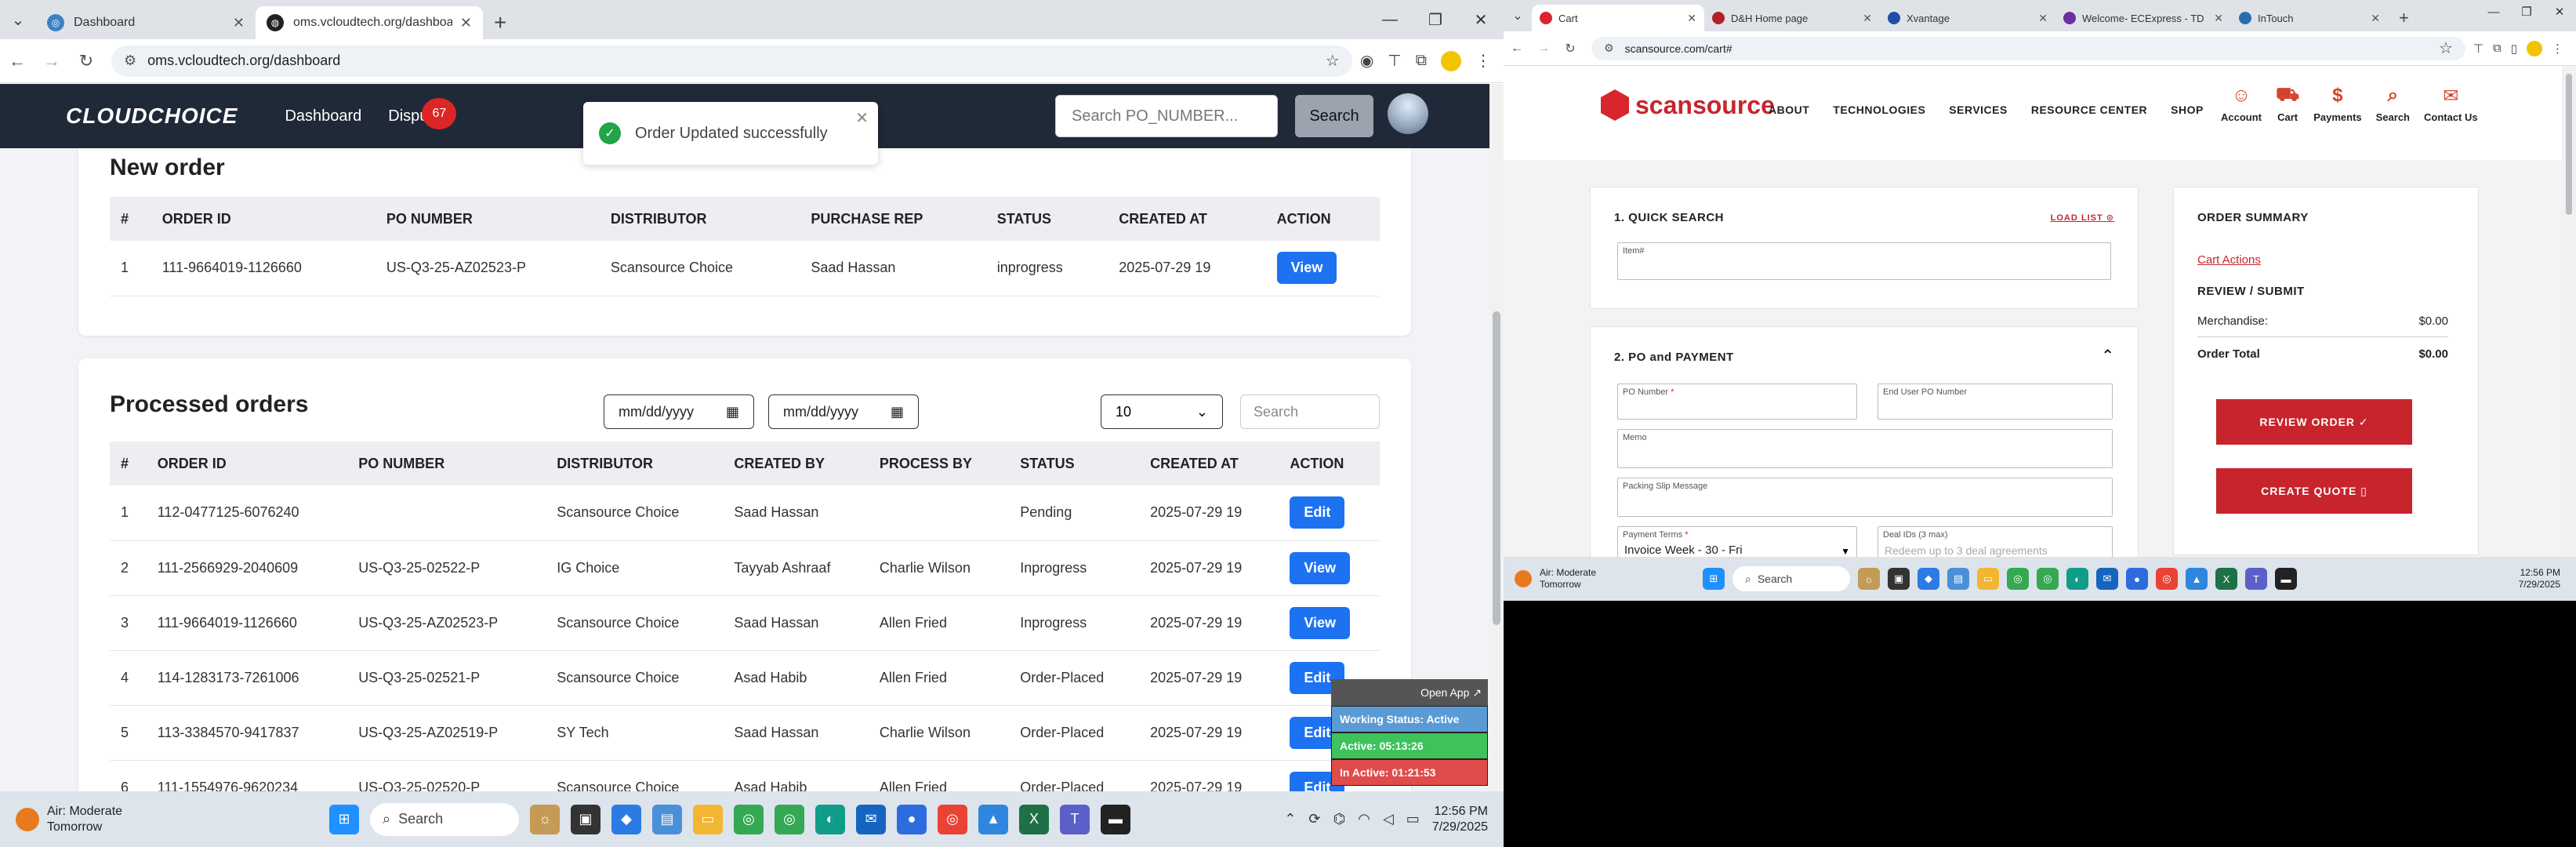  Describe the element at coordinates (2229, 260) in the screenshot. I see `cart-actions-link: Cart Actions` at that location.